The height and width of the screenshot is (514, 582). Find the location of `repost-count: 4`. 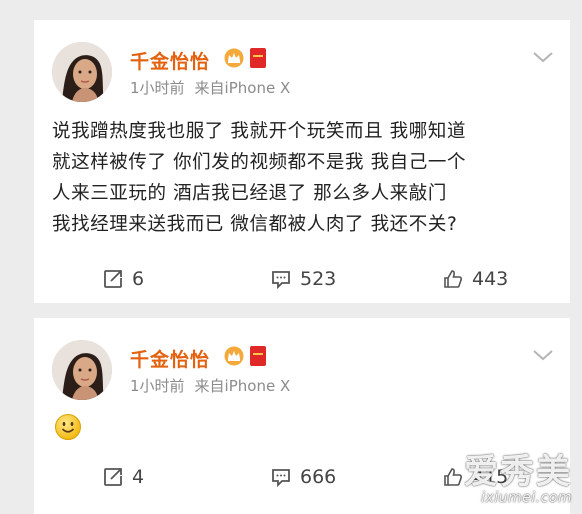

repost-count: 4 is located at coordinates (138, 477).